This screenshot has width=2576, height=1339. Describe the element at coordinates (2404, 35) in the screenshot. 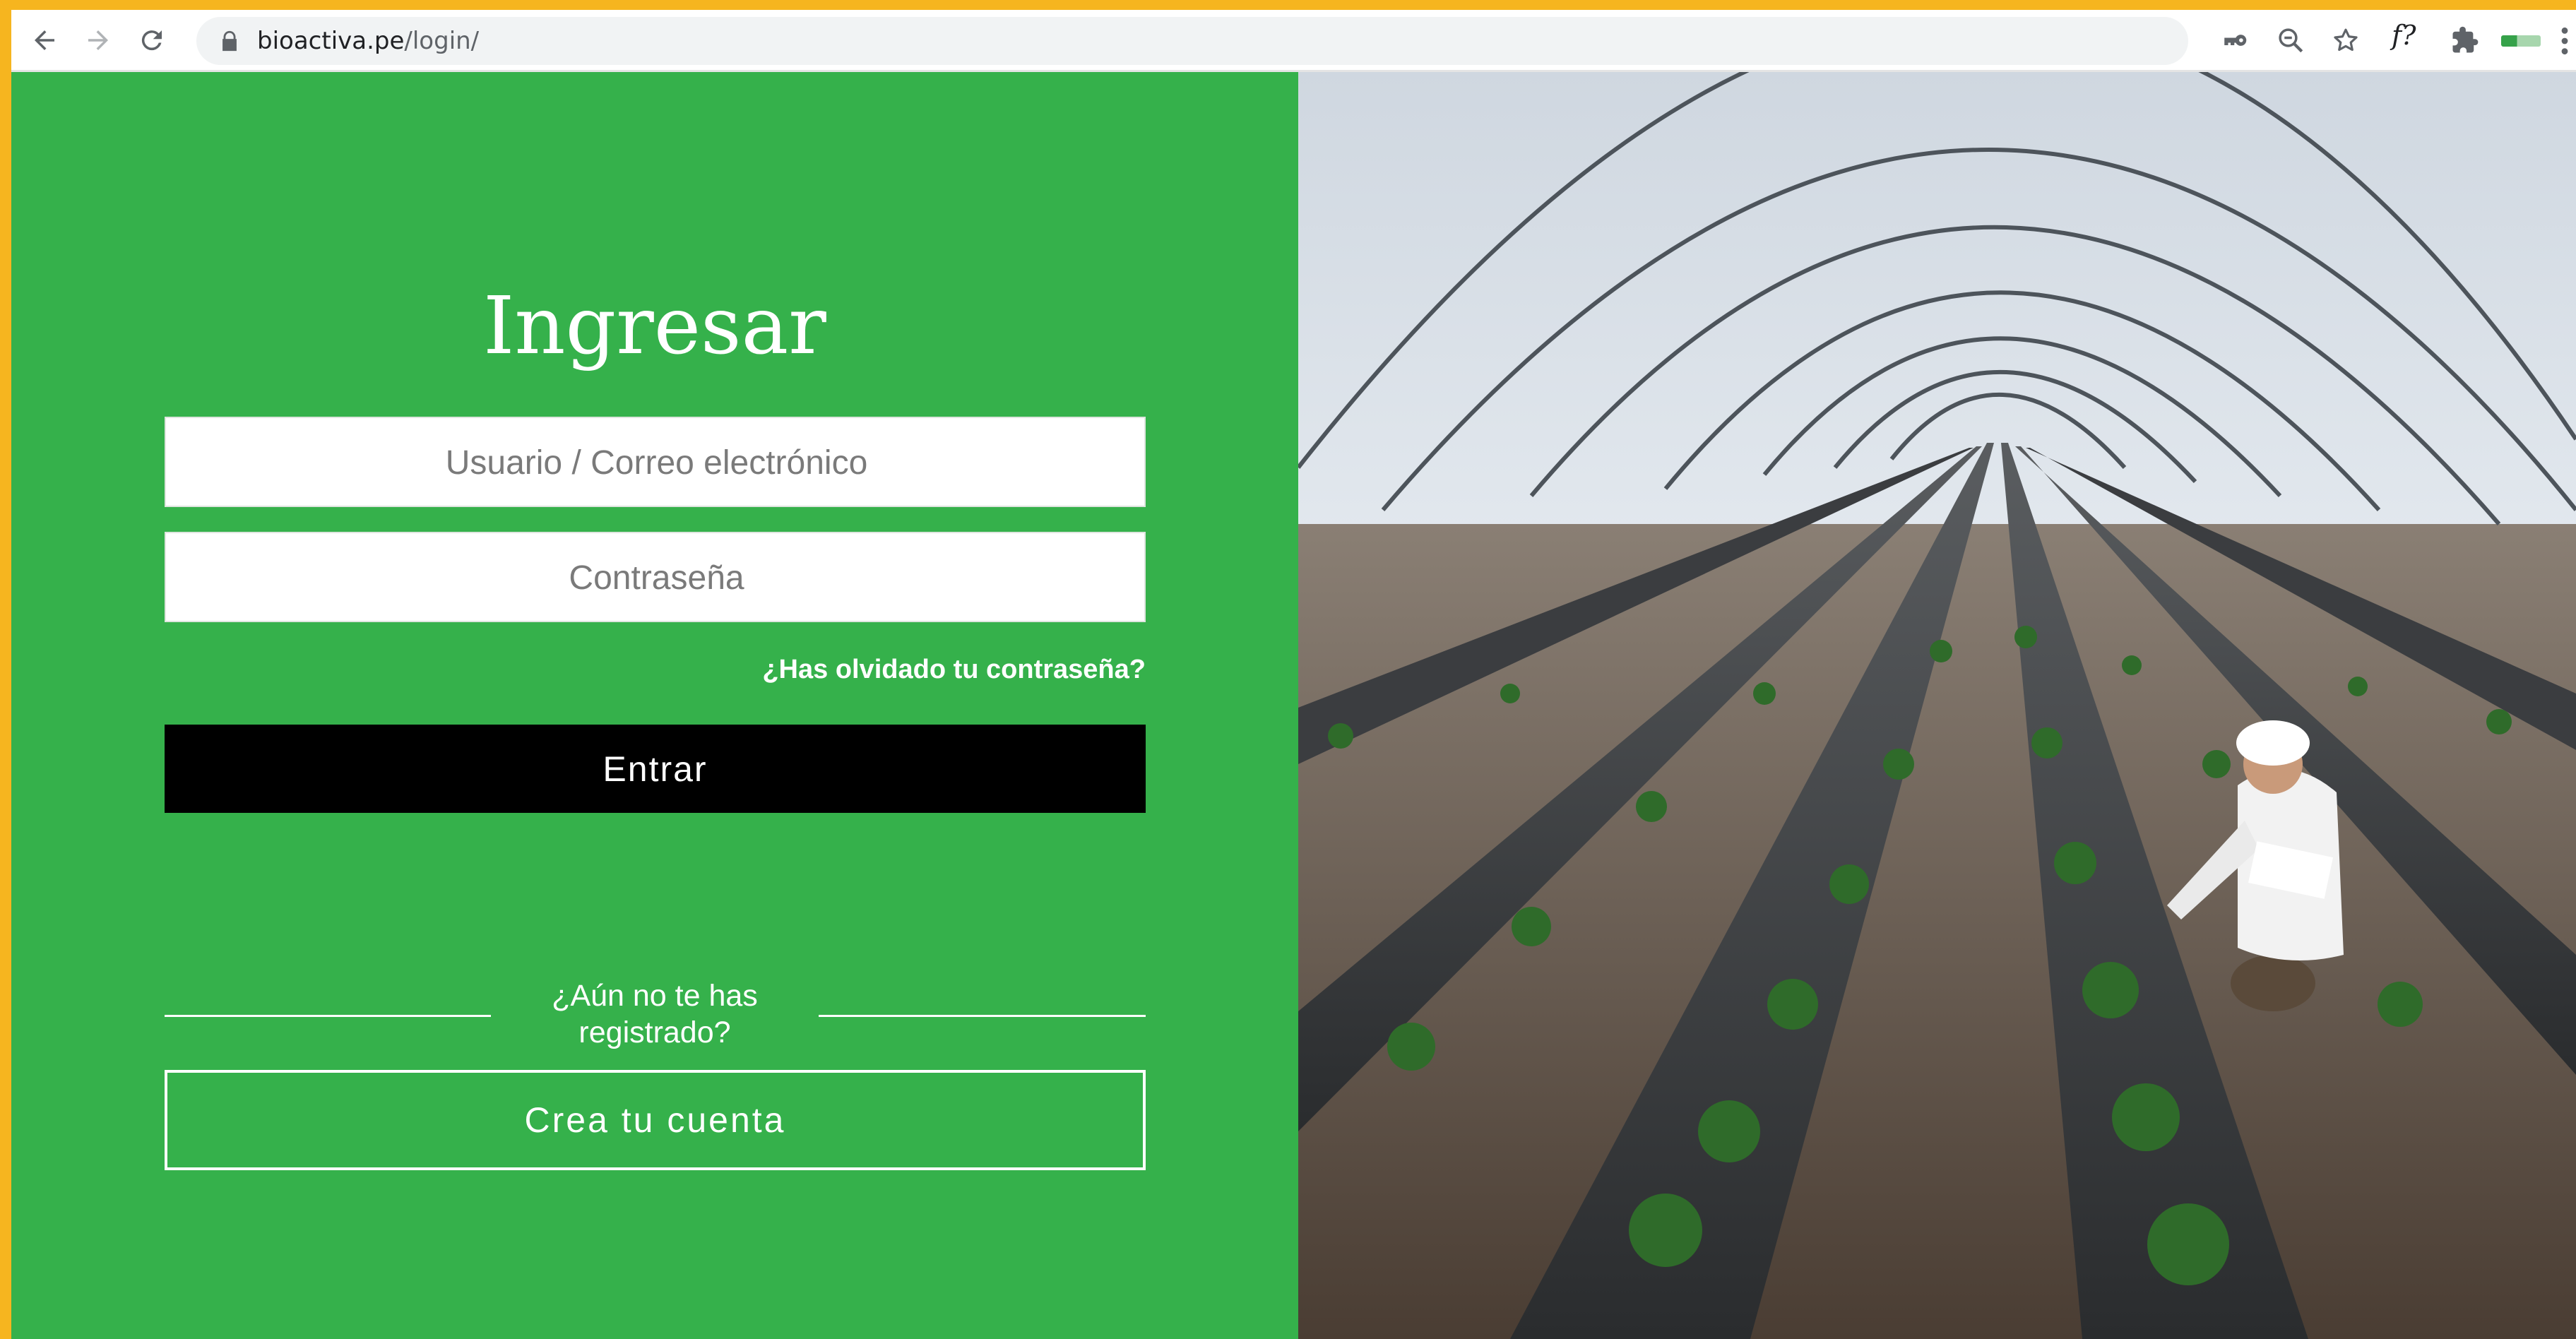

I see `extension-formula-icon: f?` at that location.